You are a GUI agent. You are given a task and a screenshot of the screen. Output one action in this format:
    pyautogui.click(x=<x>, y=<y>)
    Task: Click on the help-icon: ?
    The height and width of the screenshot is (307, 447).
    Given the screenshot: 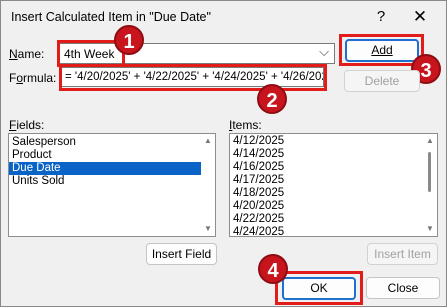 What is the action you would take?
    pyautogui.click(x=381, y=17)
    